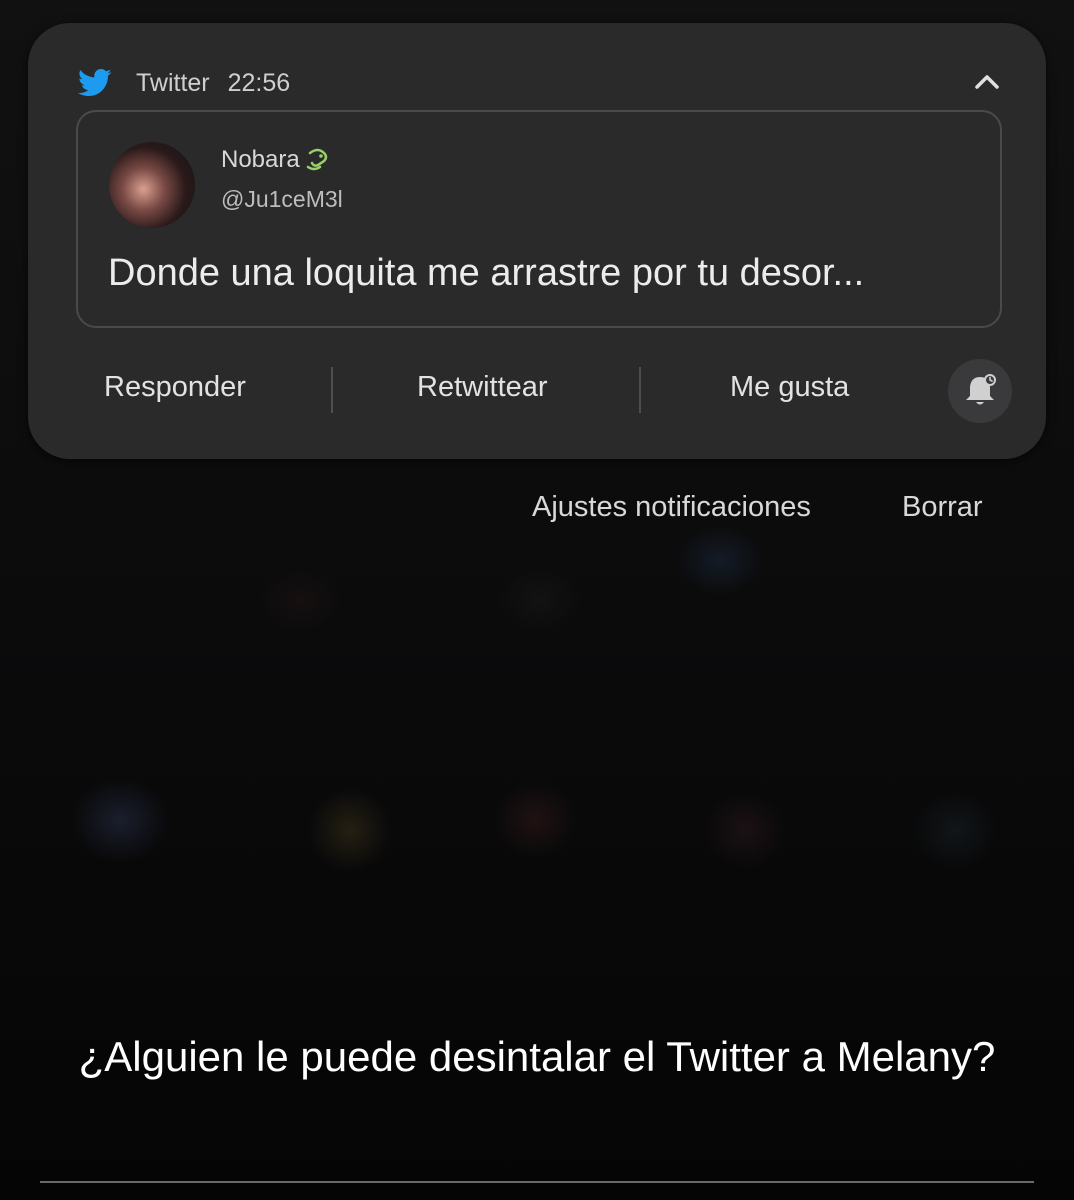 The image size is (1074, 1200). What do you see at coordinates (671, 507) in the screenshot?
I see `notification-settings-button: Ajustes notificaciones` at bounding box center [671, 507].